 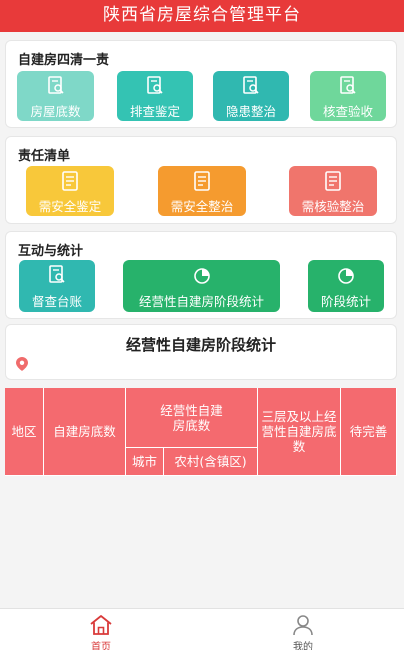 What do you see at coordinates (56, 301) in the screenshot?
I see `tile-label: 督查台账` at bounding box center [56, 301].